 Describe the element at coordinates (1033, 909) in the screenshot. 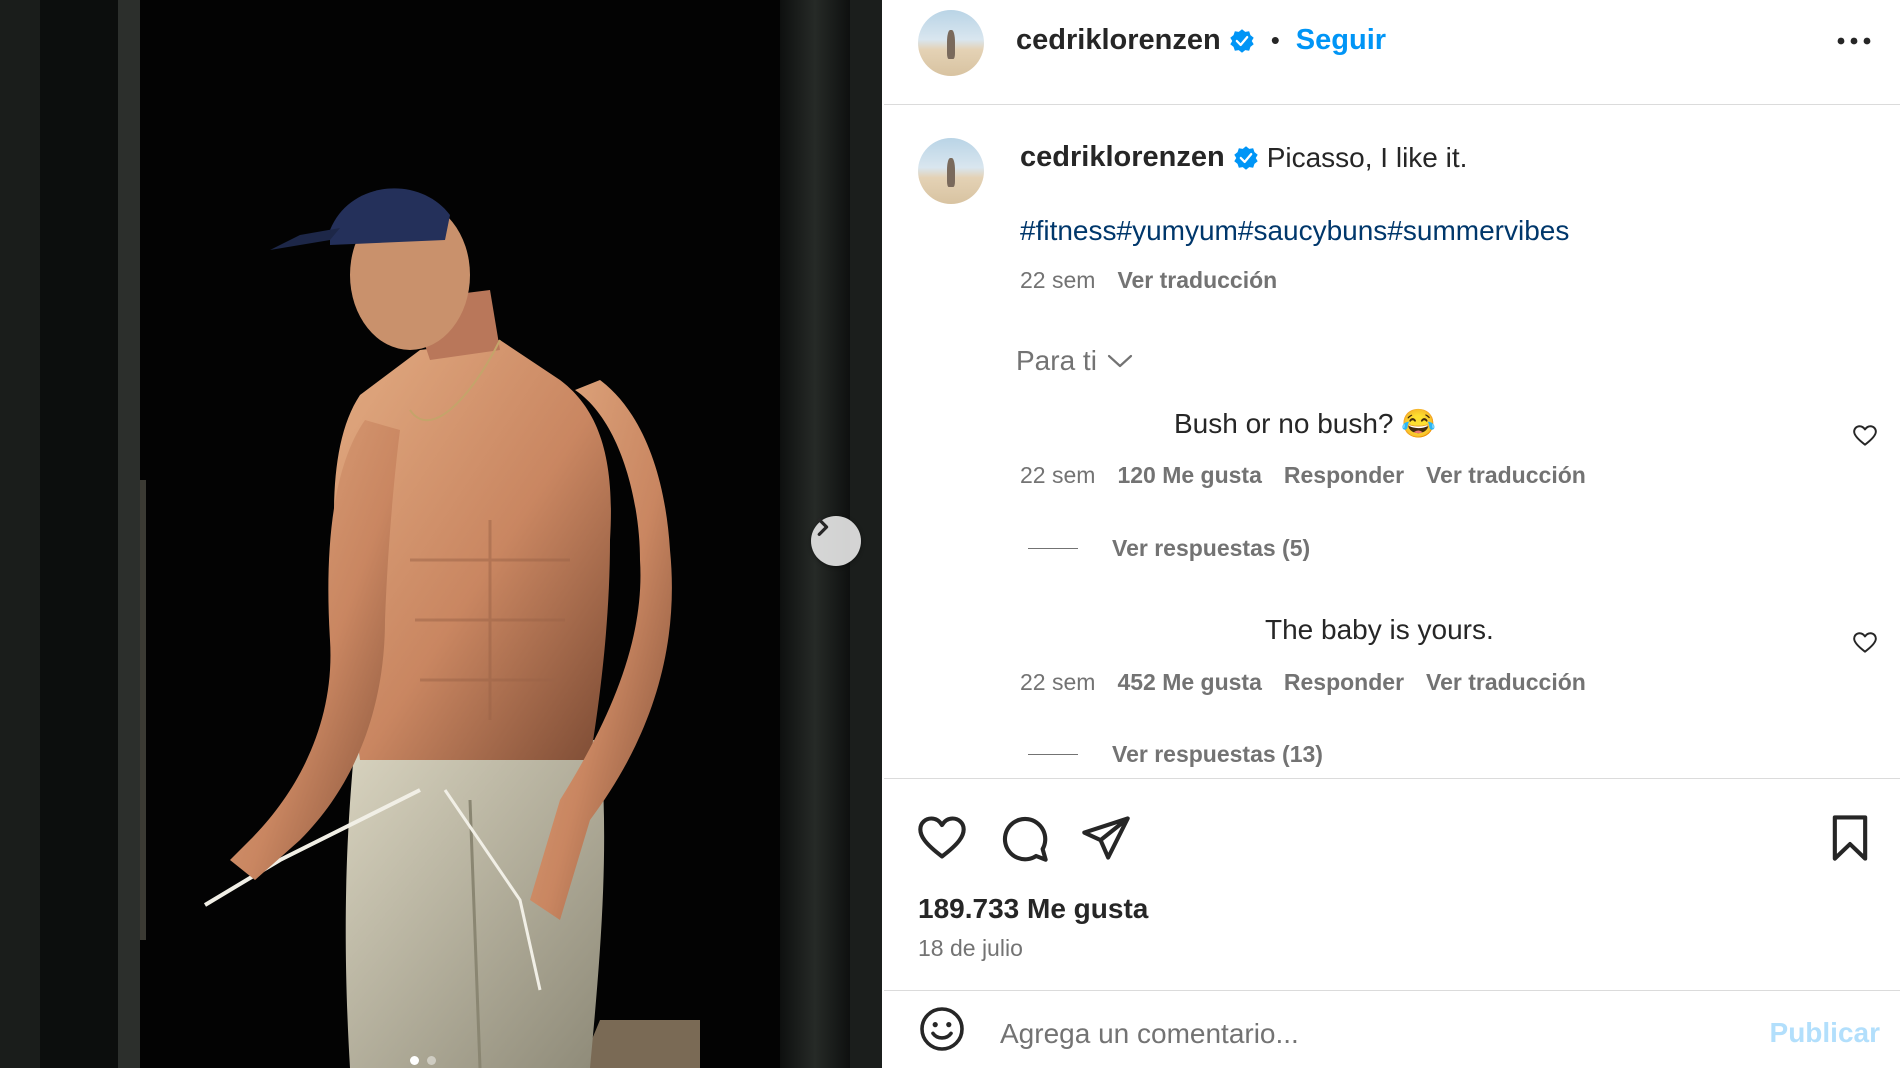

I see `likes-count: 189.733 Me gusta` at that location.